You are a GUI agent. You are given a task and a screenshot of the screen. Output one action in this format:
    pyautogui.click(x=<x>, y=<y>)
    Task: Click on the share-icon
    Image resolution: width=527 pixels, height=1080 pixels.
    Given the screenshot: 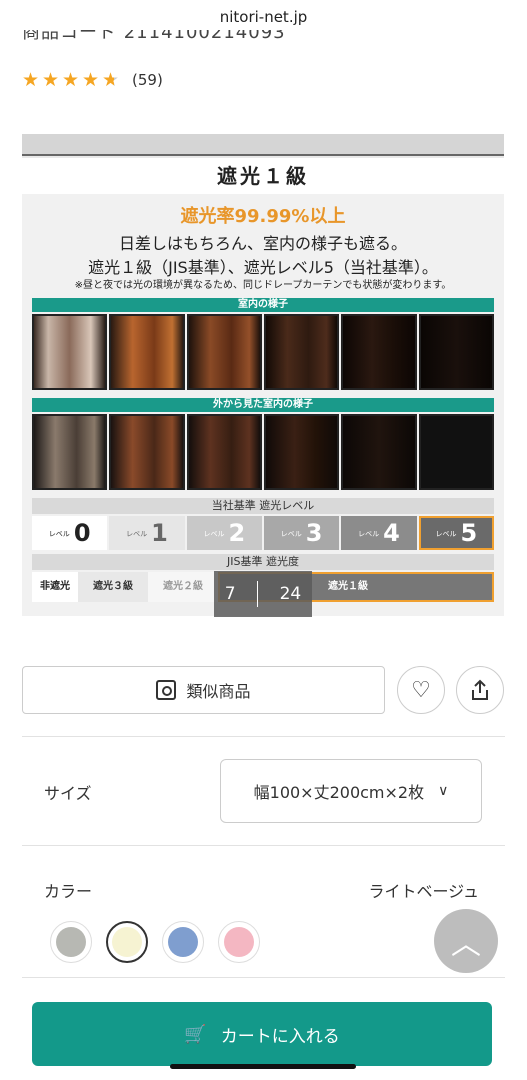 What is the action you would take?
    pyautogui.click(x=480, y=689)
    